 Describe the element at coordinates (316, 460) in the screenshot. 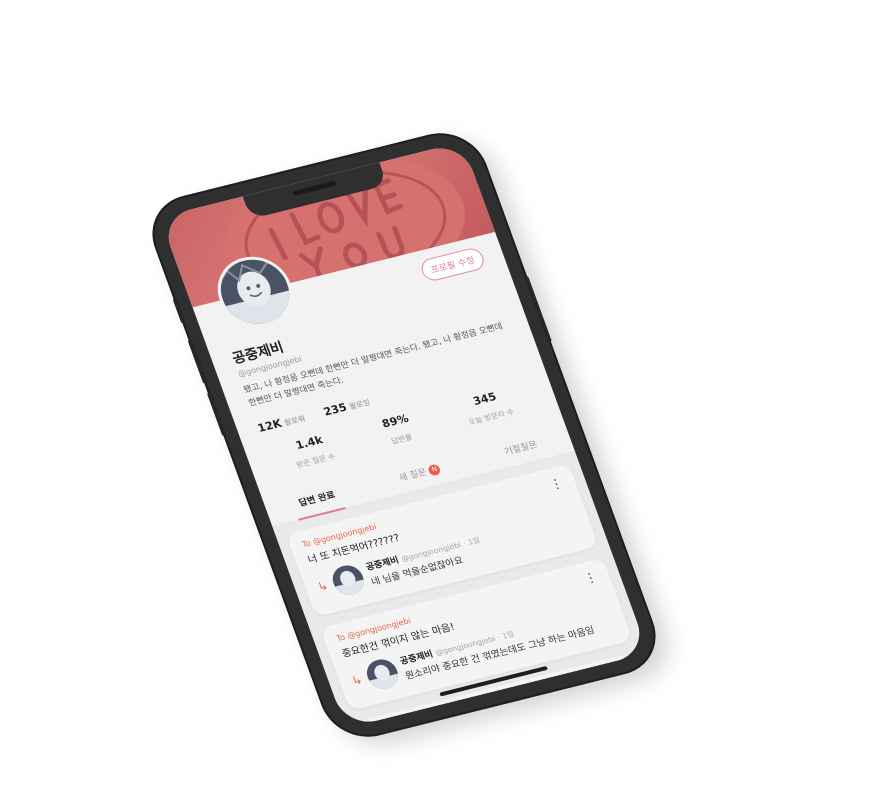

I see `stat-label: 받은 질문 수` at that location.